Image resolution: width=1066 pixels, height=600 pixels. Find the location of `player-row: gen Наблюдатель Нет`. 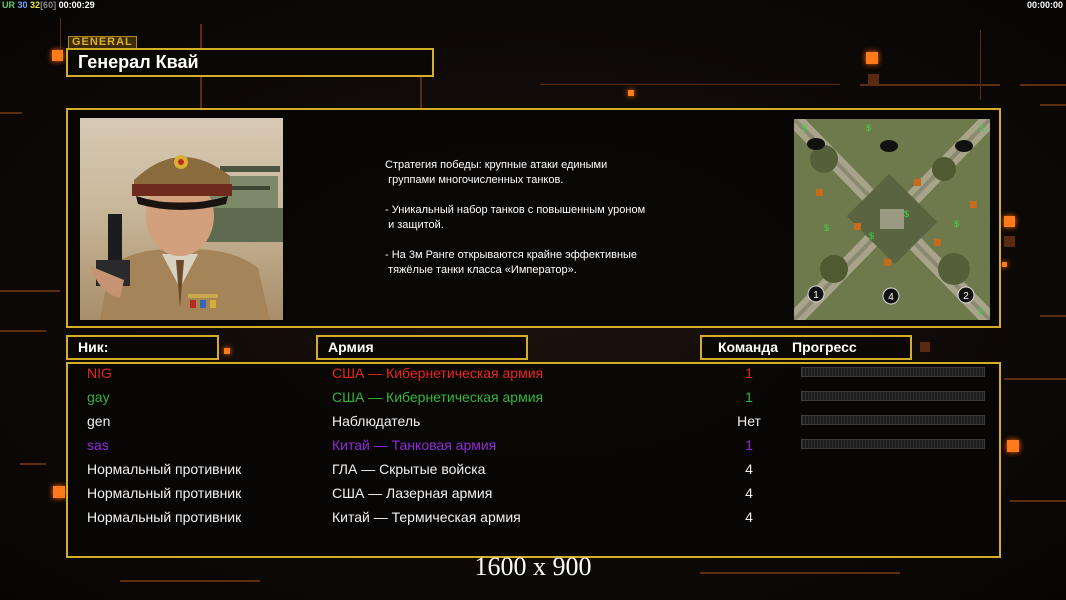

player-row: gen Наблюдатель Нет is located at coordinates (533, 421).